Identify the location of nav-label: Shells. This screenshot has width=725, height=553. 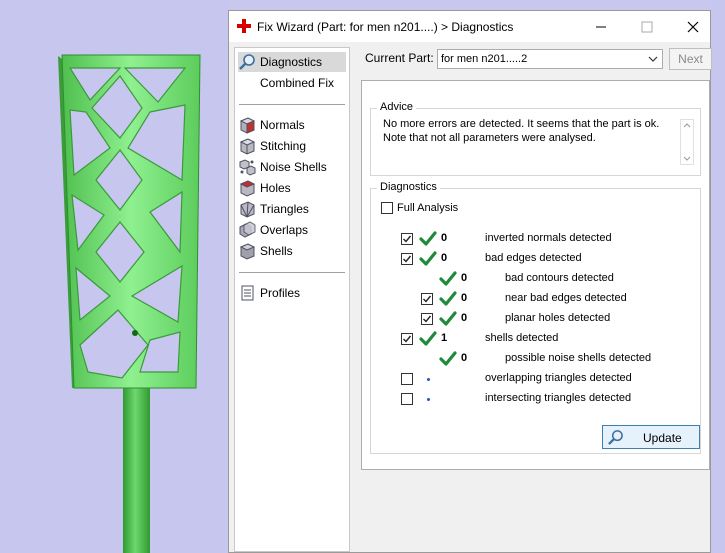
(276, 251).